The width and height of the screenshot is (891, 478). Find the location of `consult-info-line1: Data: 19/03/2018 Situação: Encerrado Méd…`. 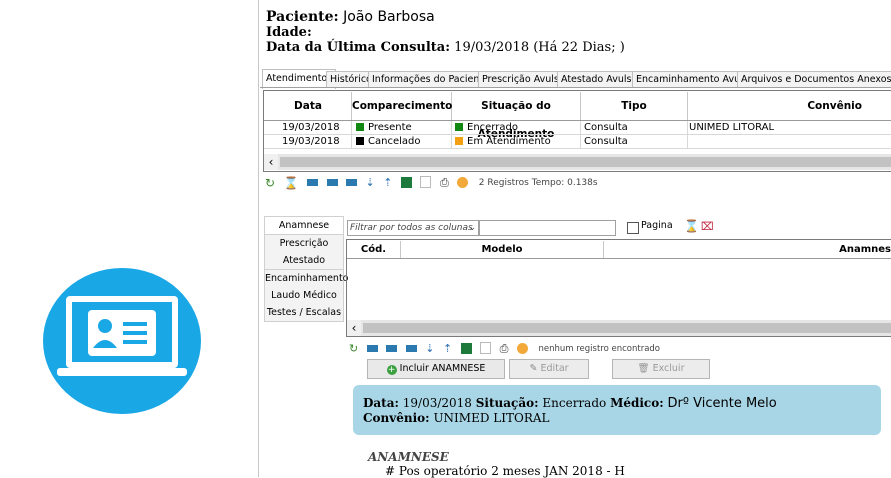

consult-info-line1: Data: 19/03/2018 Situação: Encerrado Méd… is located at coordinates (570, 403).